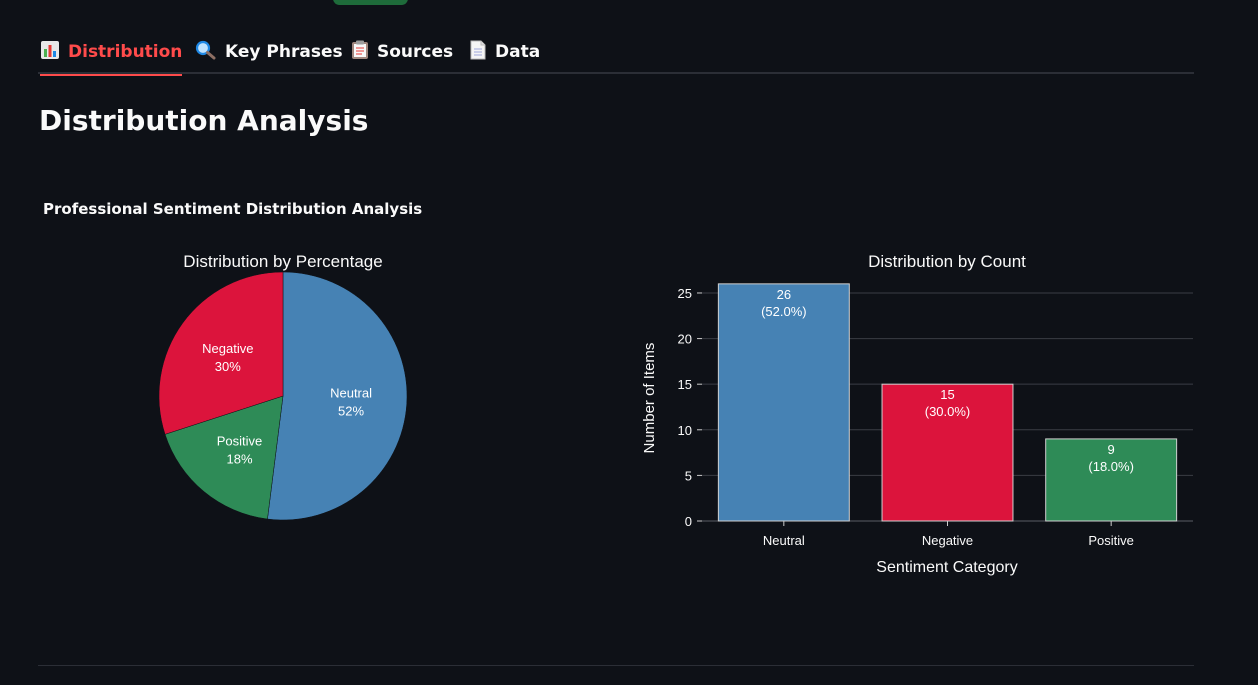 This screenshot has width=1258, height=685. I want to click on y-axis-label: Number of Items, so click(649, 398).